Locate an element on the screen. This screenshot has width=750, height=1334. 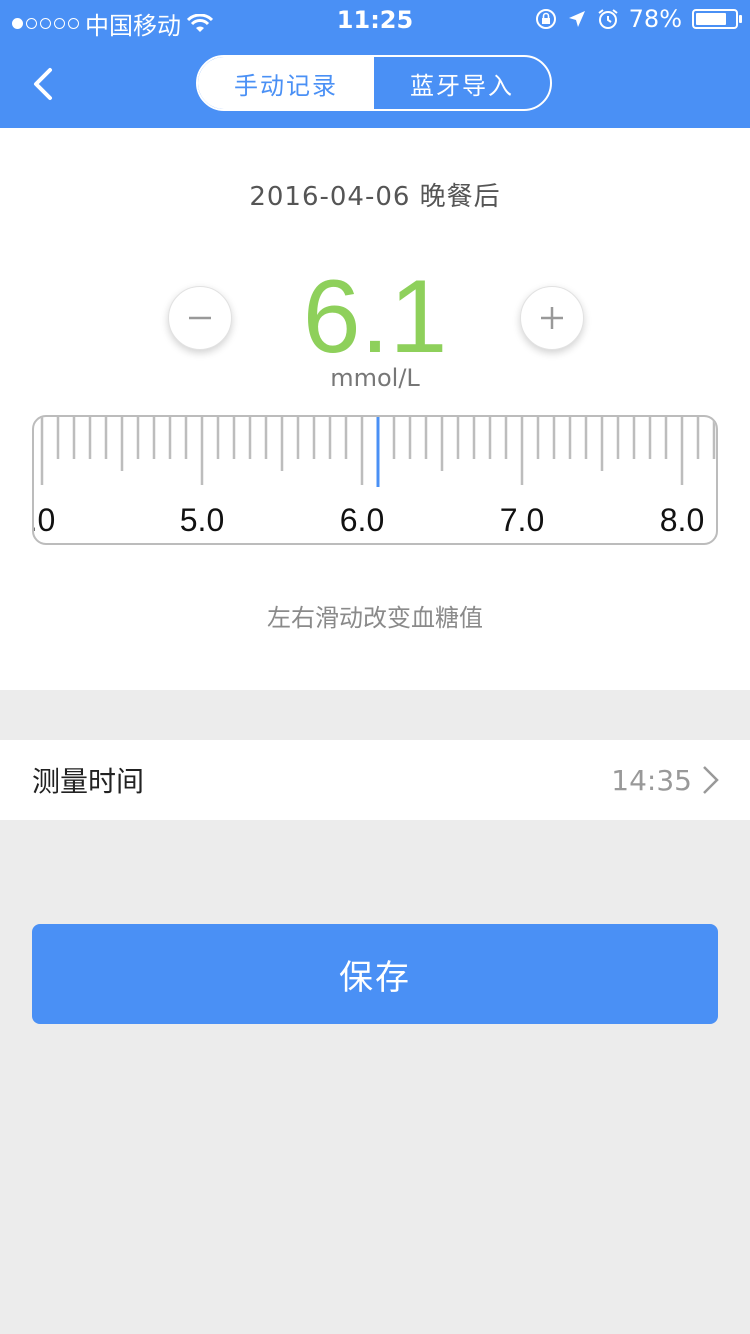
ruler-label: 6.0 is located at coordinates (362, 520).